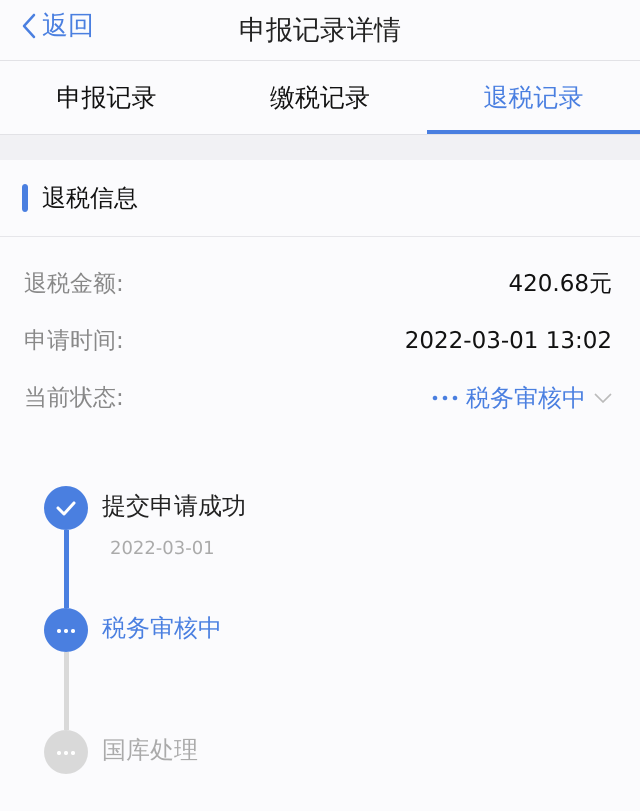 The height and width of the screenshot is (811, 640). What do you see at coordinates (560, 284) in the screenshot?
I see `field-value: 420.68元` at bounding box center [560, 284].